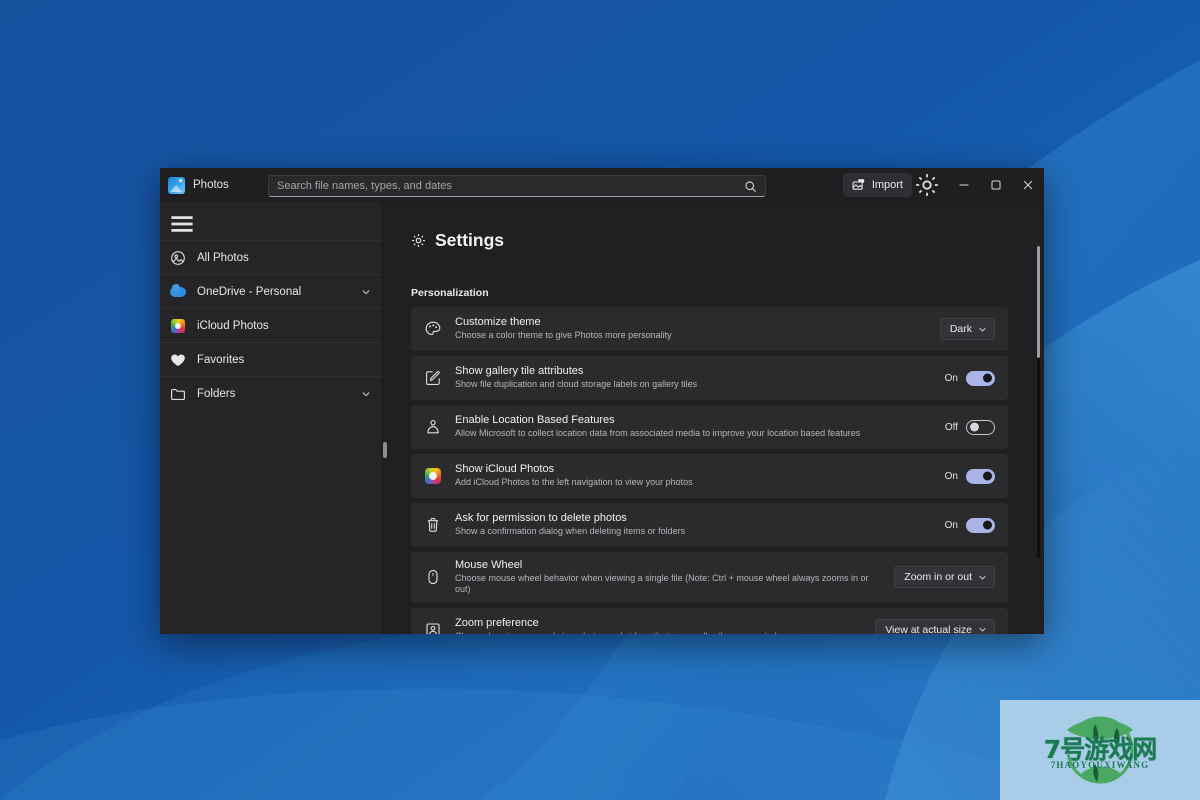 This screenshot has height=800, width=1200. I want to click on close-icon, so click(1028, 185).